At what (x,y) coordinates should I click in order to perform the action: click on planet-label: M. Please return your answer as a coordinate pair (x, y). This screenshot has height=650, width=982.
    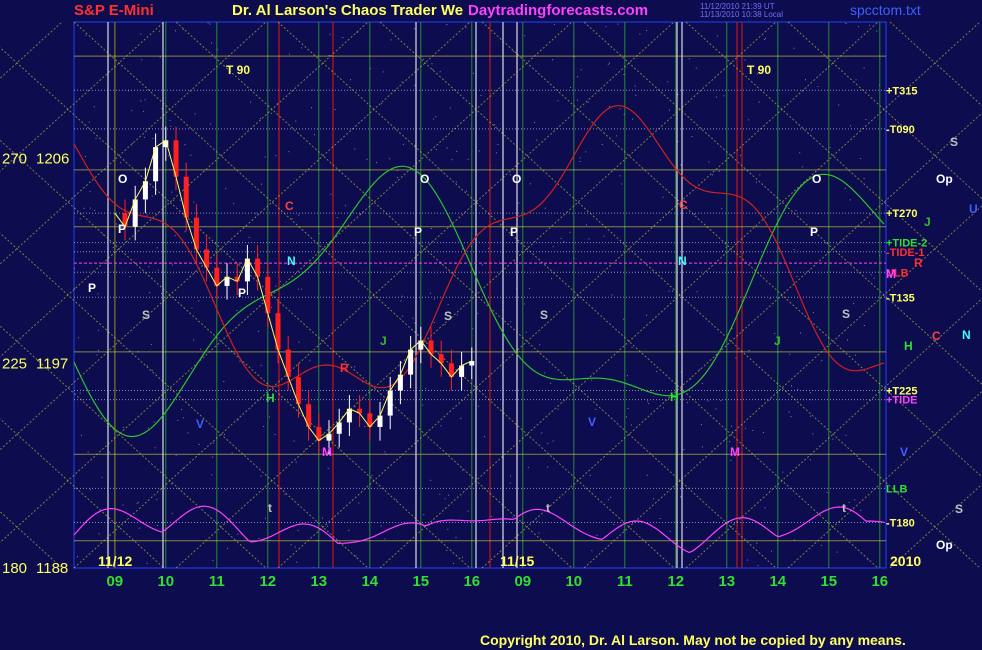
    Looking at the image, I should click on (891, 274).